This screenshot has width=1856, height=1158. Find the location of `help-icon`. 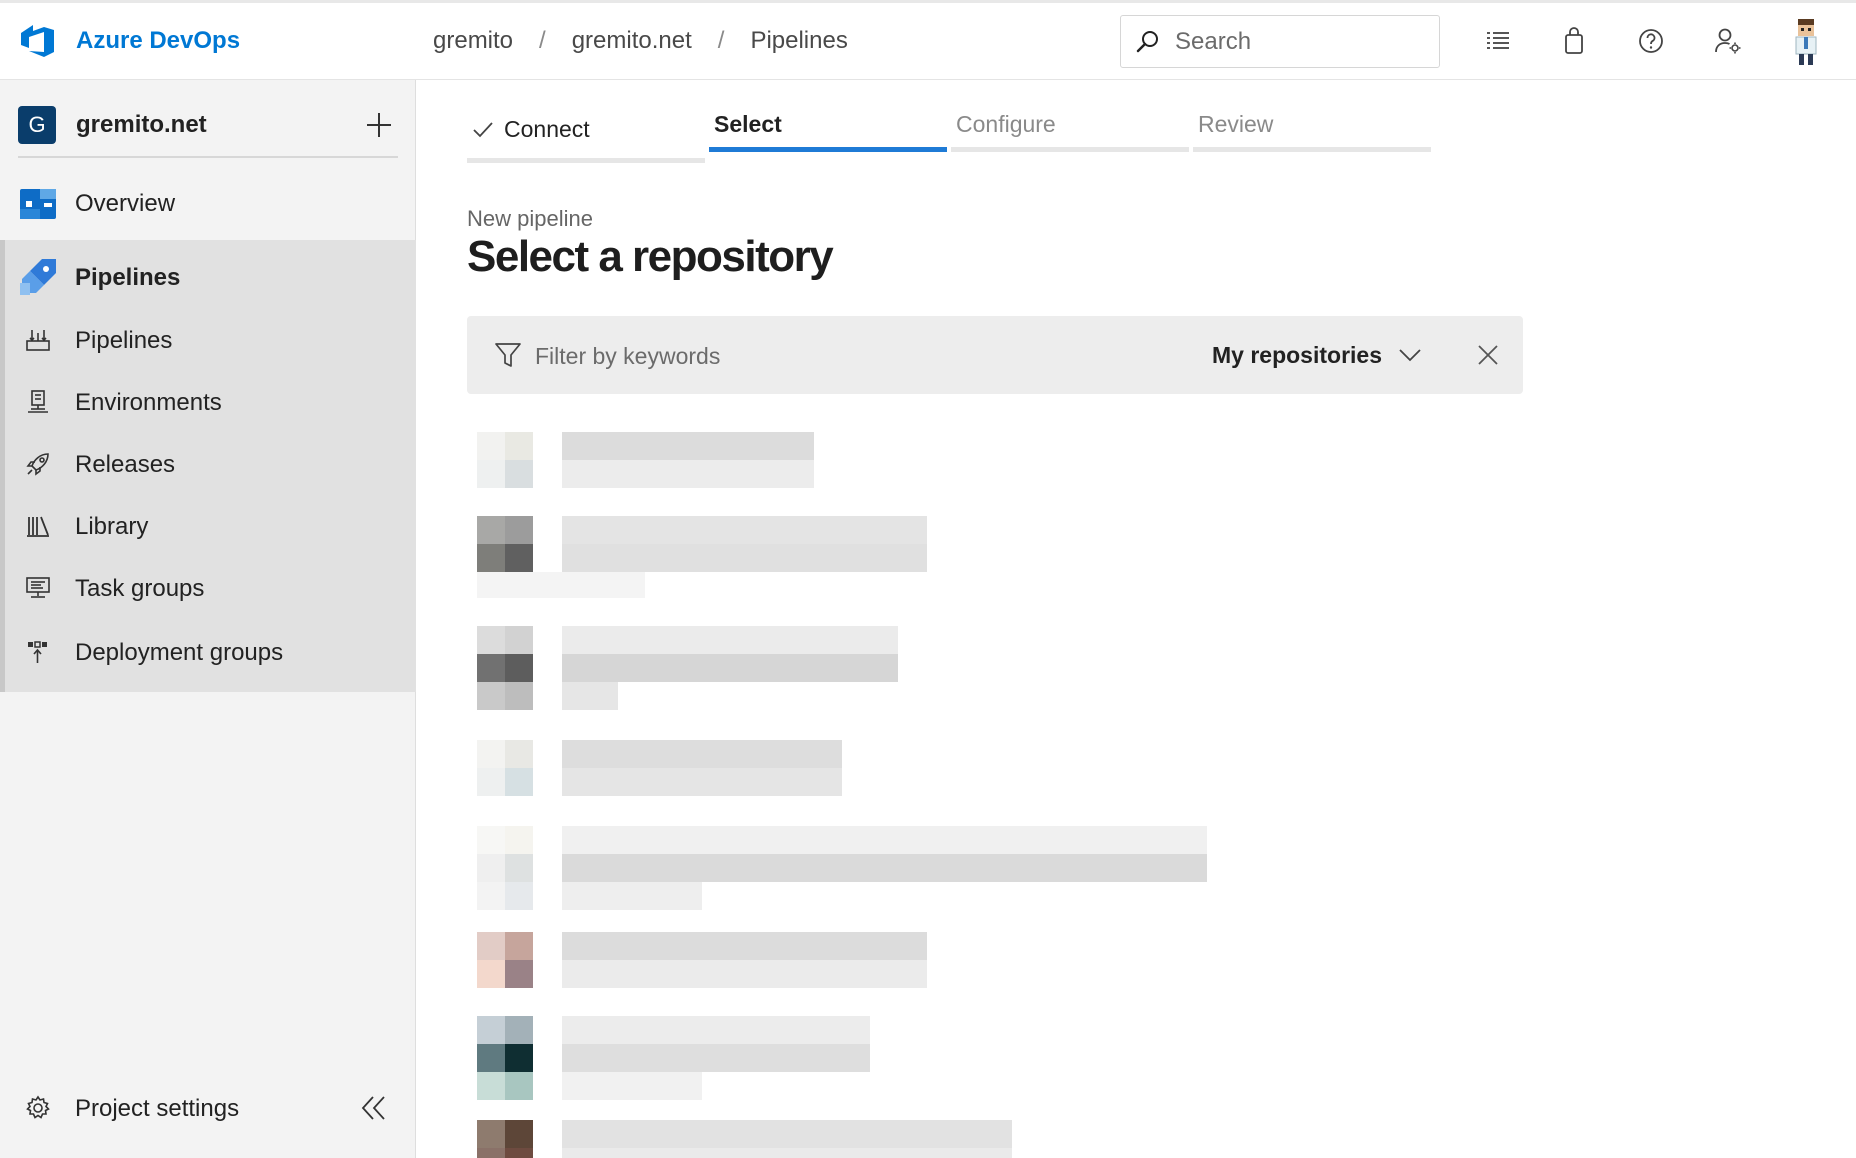

help-icon is located at coordinates (1651, 41).